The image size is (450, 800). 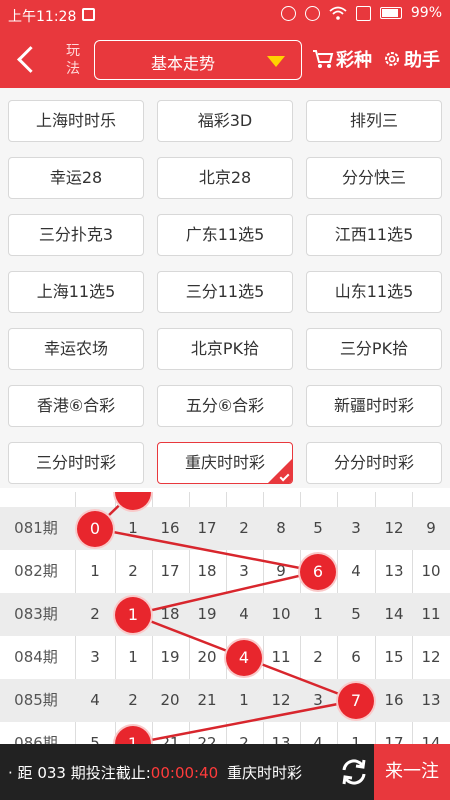 I want to click on lottery-option-label: 三分时时彩, so click(x=75, y=462).